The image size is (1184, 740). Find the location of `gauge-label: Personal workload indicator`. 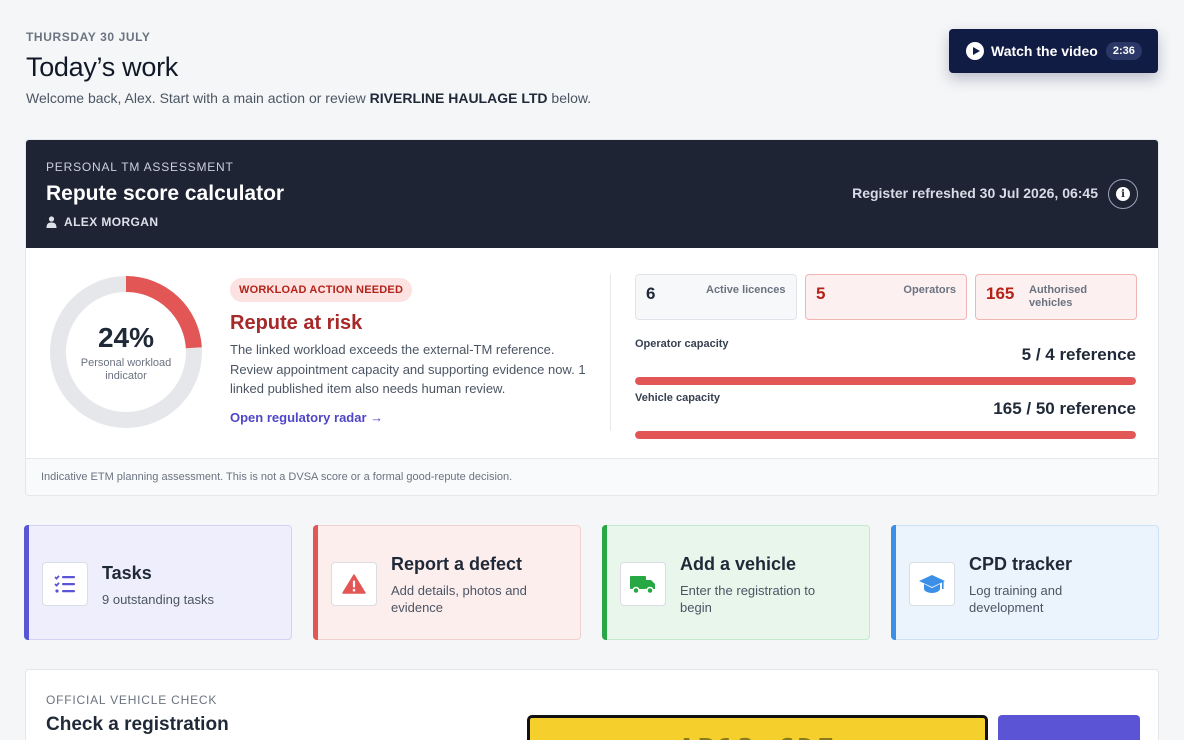

gauge-label: Personal workload indicator is located at coordinates (126, 369).